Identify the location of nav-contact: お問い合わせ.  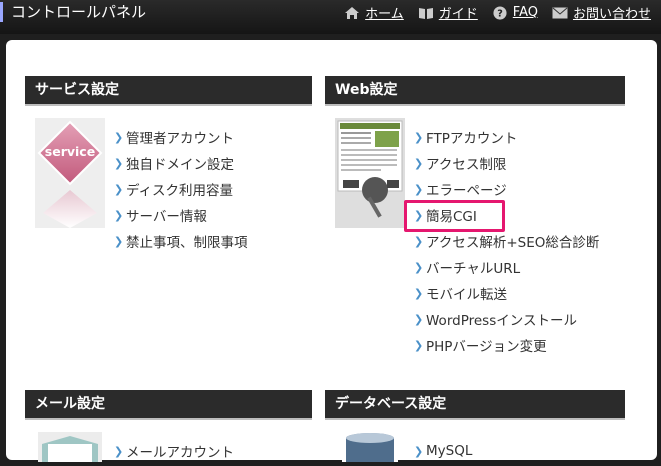
(601, 12).